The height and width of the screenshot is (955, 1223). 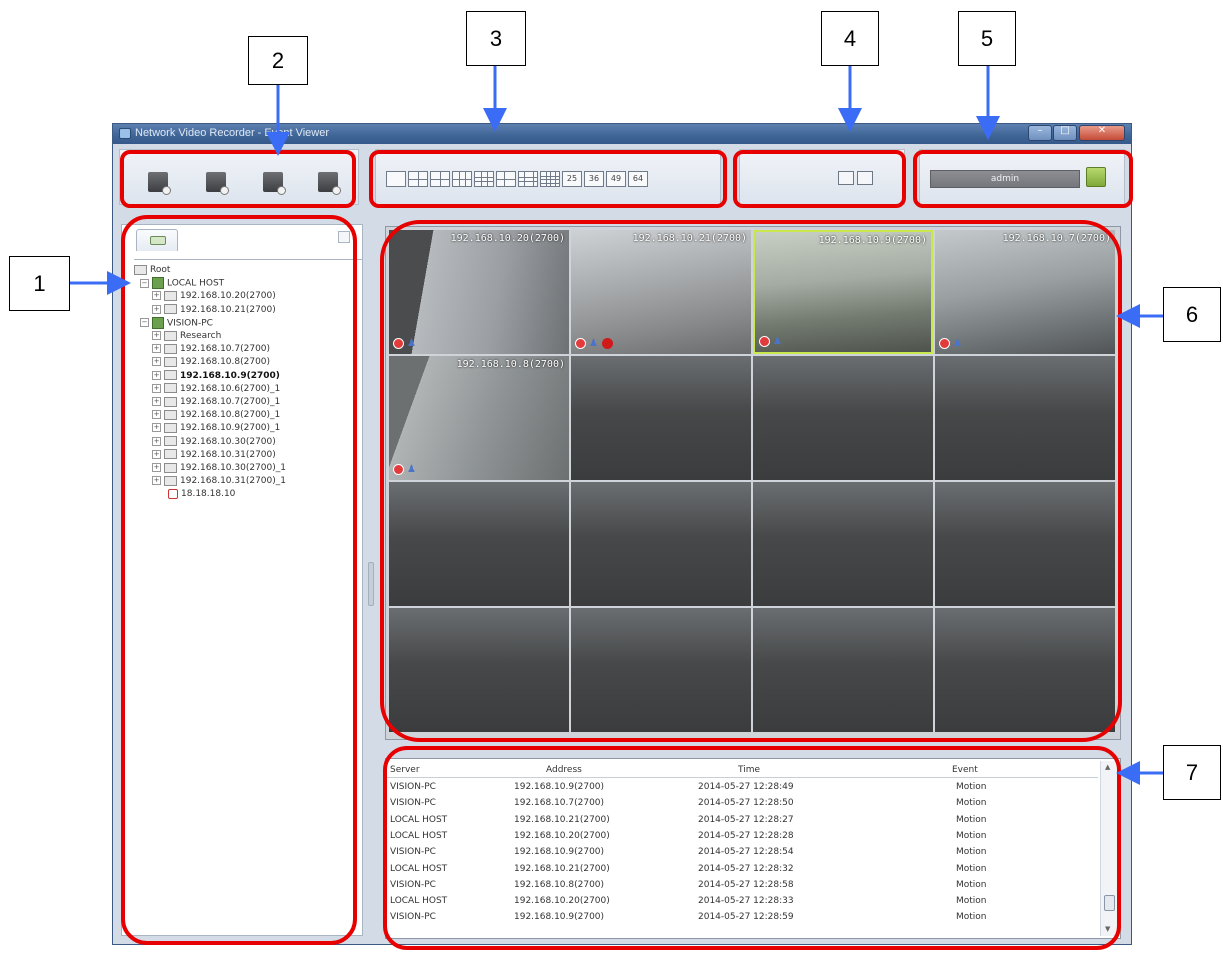 I want to click on callout-1: 1, so click(x=39, y=283).